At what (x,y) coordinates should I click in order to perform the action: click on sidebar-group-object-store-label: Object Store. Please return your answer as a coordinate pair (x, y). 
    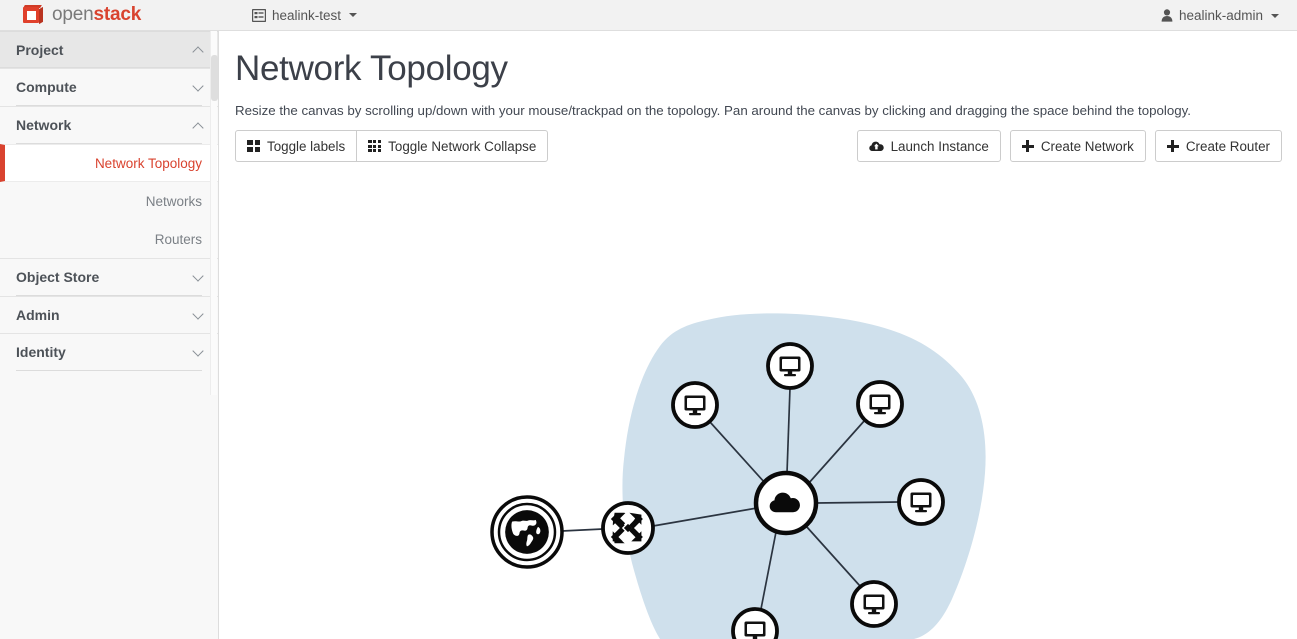
    Looking at the image, I should click on (58, 277).